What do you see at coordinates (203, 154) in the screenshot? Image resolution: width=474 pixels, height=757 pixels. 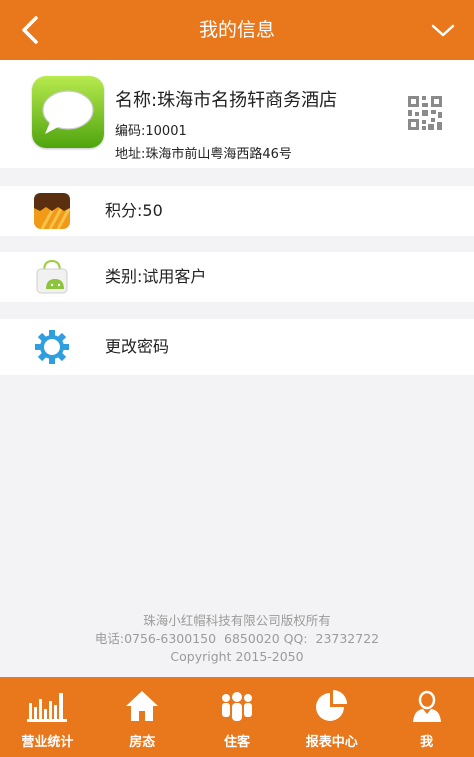 I see `hotel-address: 地址:珠海市前山粤海西路46号` at bounding box center [203, 154].